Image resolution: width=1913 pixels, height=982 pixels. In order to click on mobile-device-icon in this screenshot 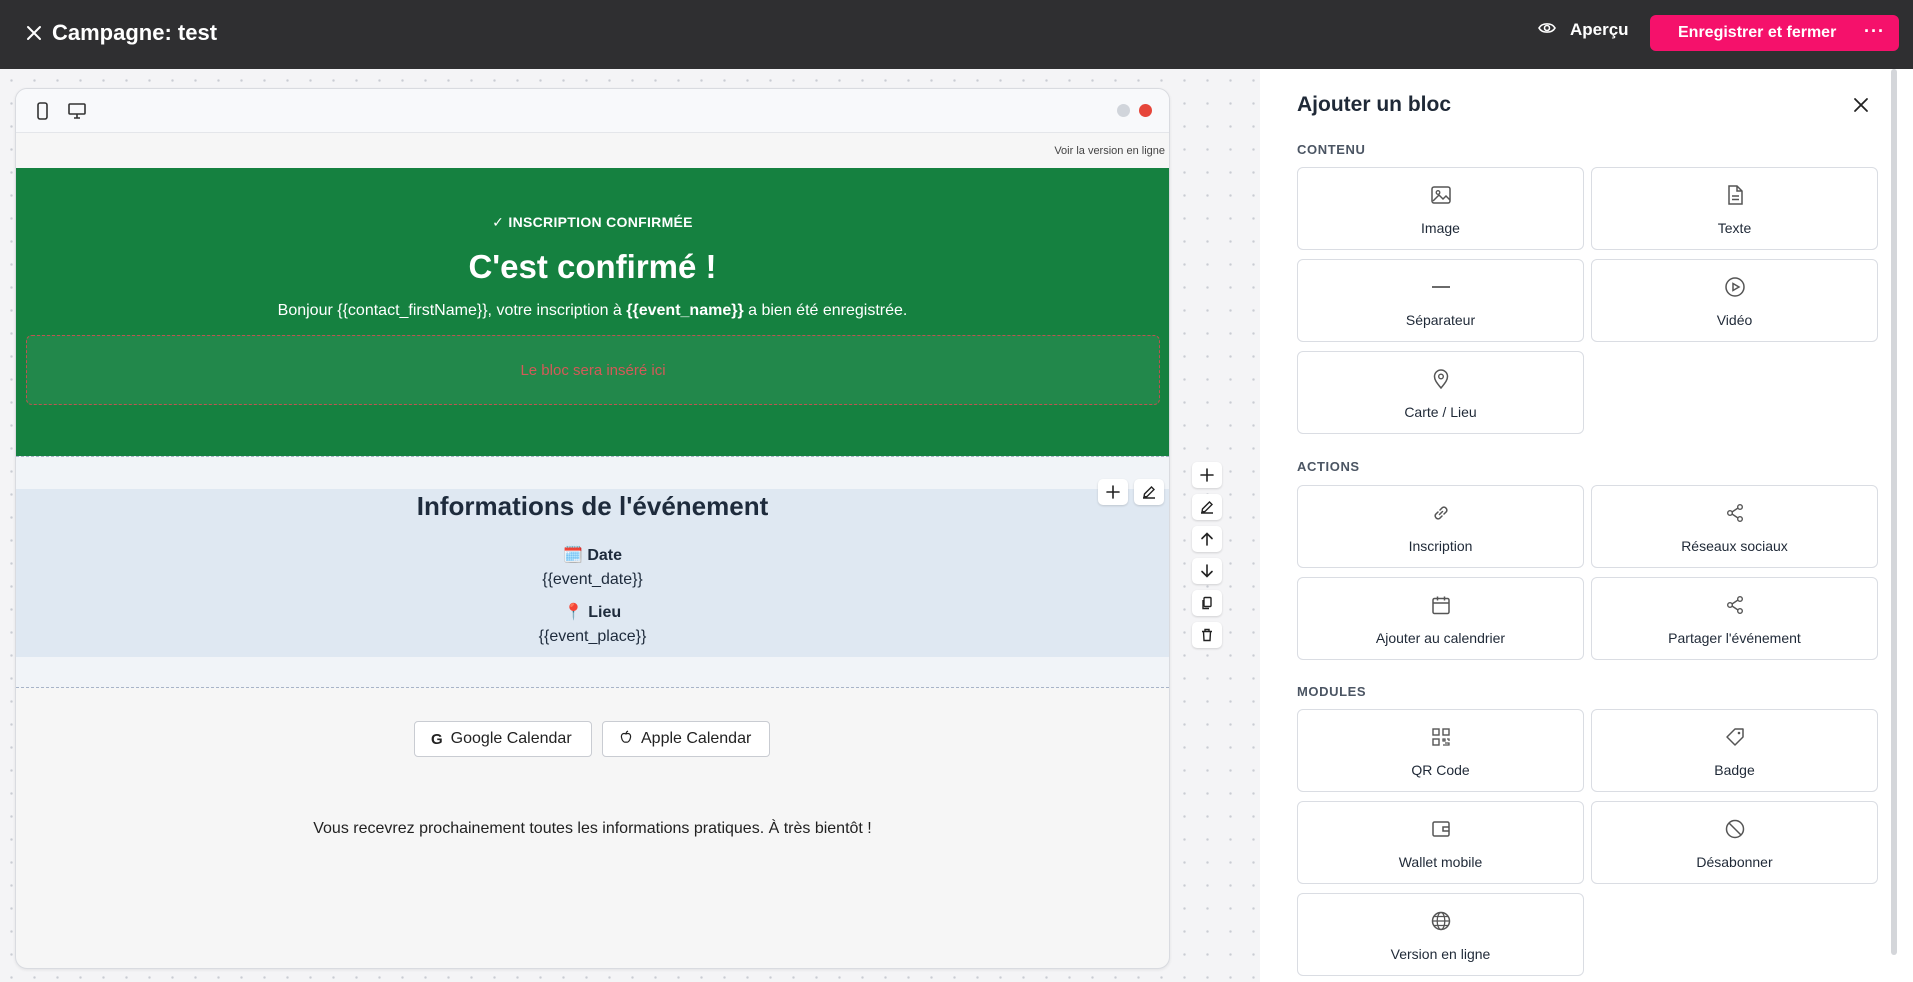, I will do `click(42, 111)`.